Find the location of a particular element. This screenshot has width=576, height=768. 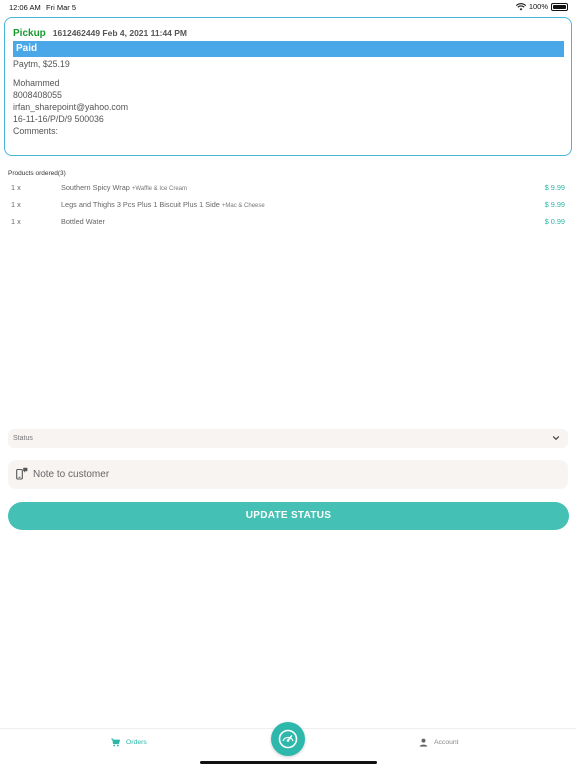

phone-message-icon is located at coordinates (22, 473).